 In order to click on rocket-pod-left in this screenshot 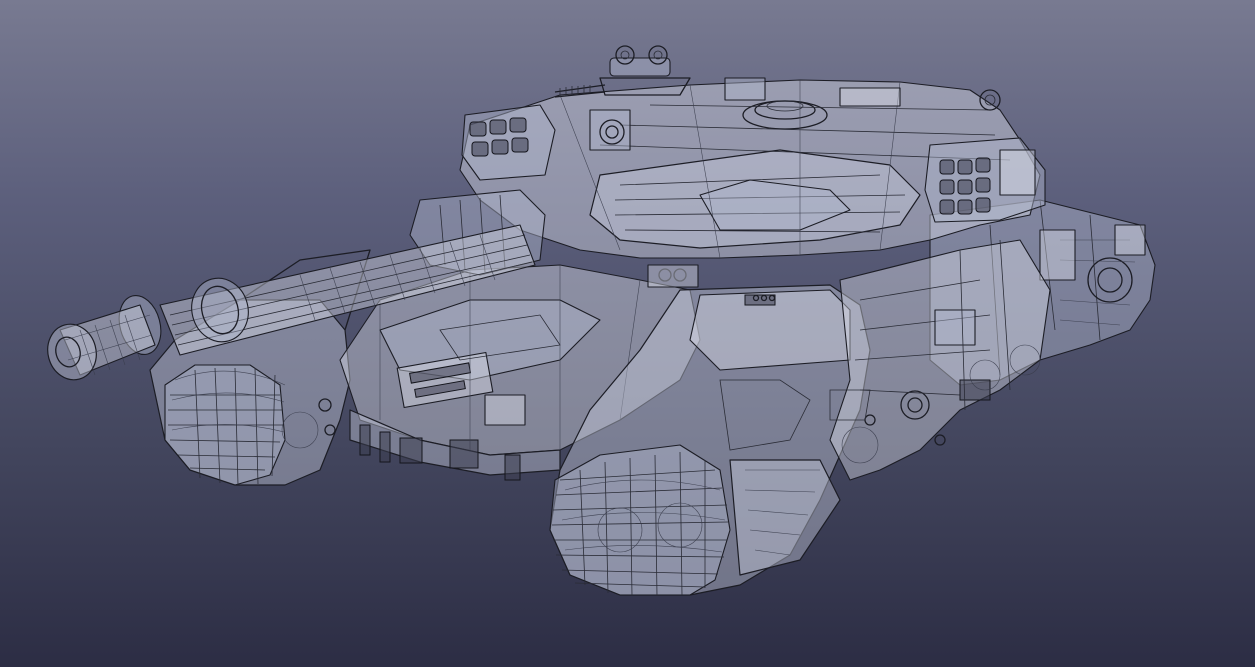, I will do `click(508, 142)`.